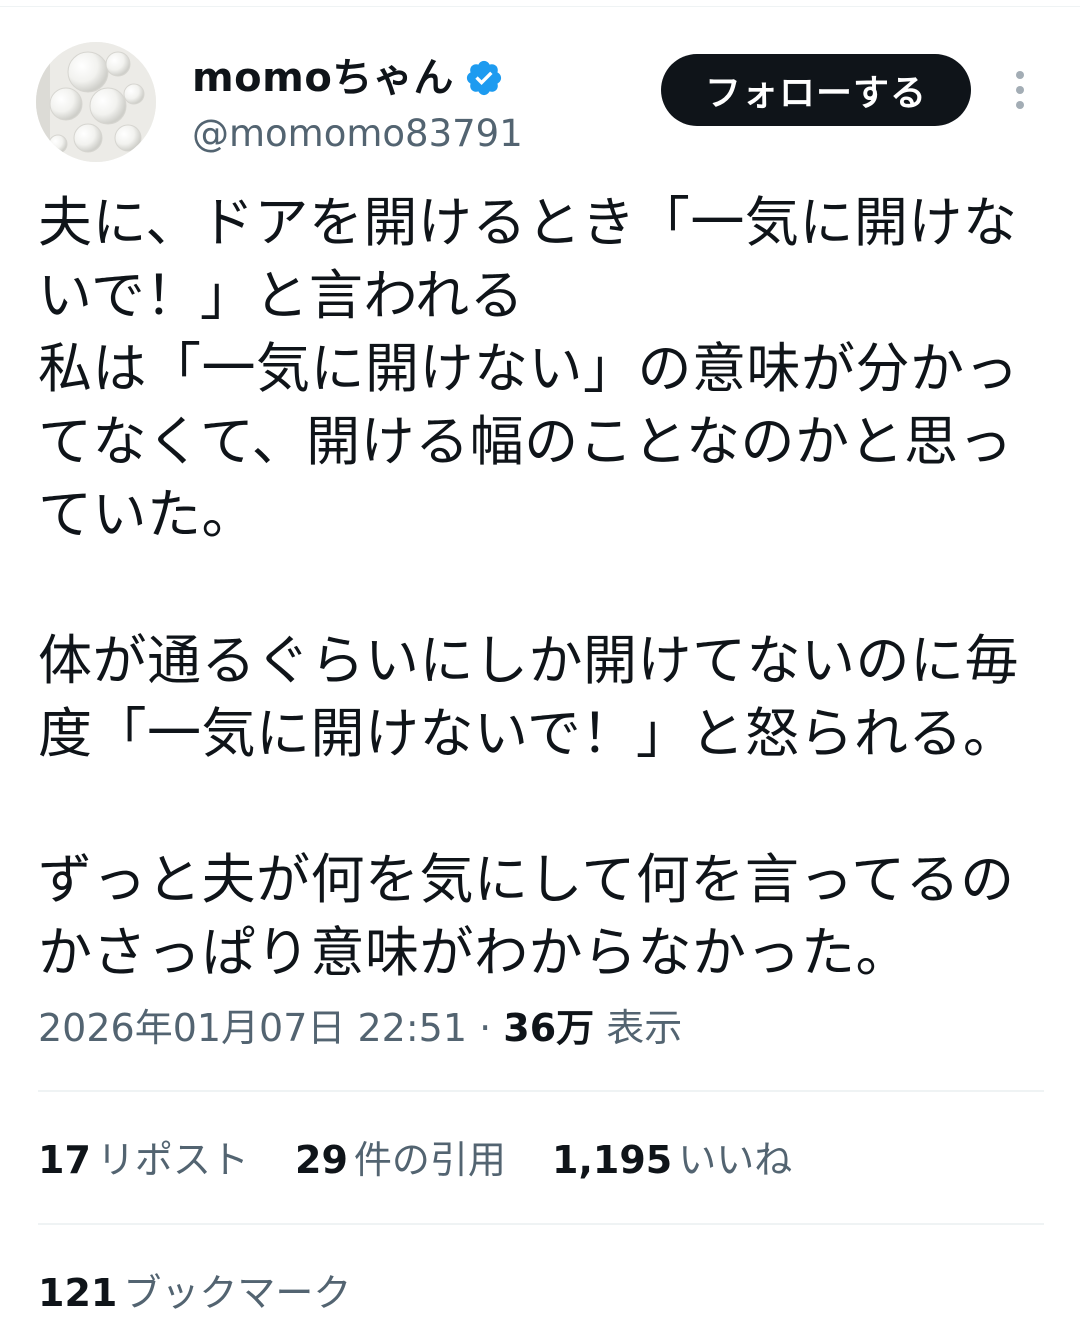  What do you see at coordinates (526, 916) in the screenshot?
I see `tweet-paragraph: ずっと夫が何を気にして何を言ってるのかさっぱり意味がわからなかった。` at bounding box center [526, 916].